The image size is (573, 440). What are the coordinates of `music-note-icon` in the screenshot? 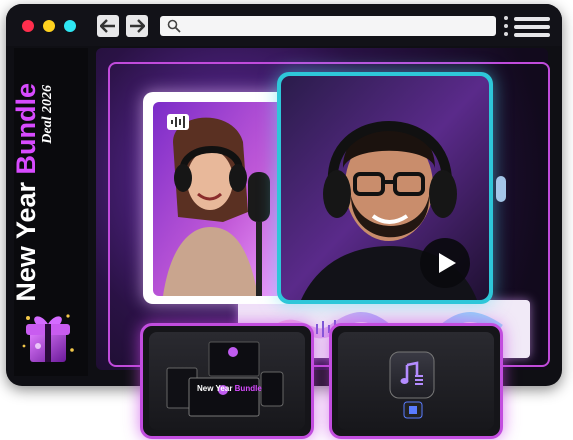 It's located at (411, 373).